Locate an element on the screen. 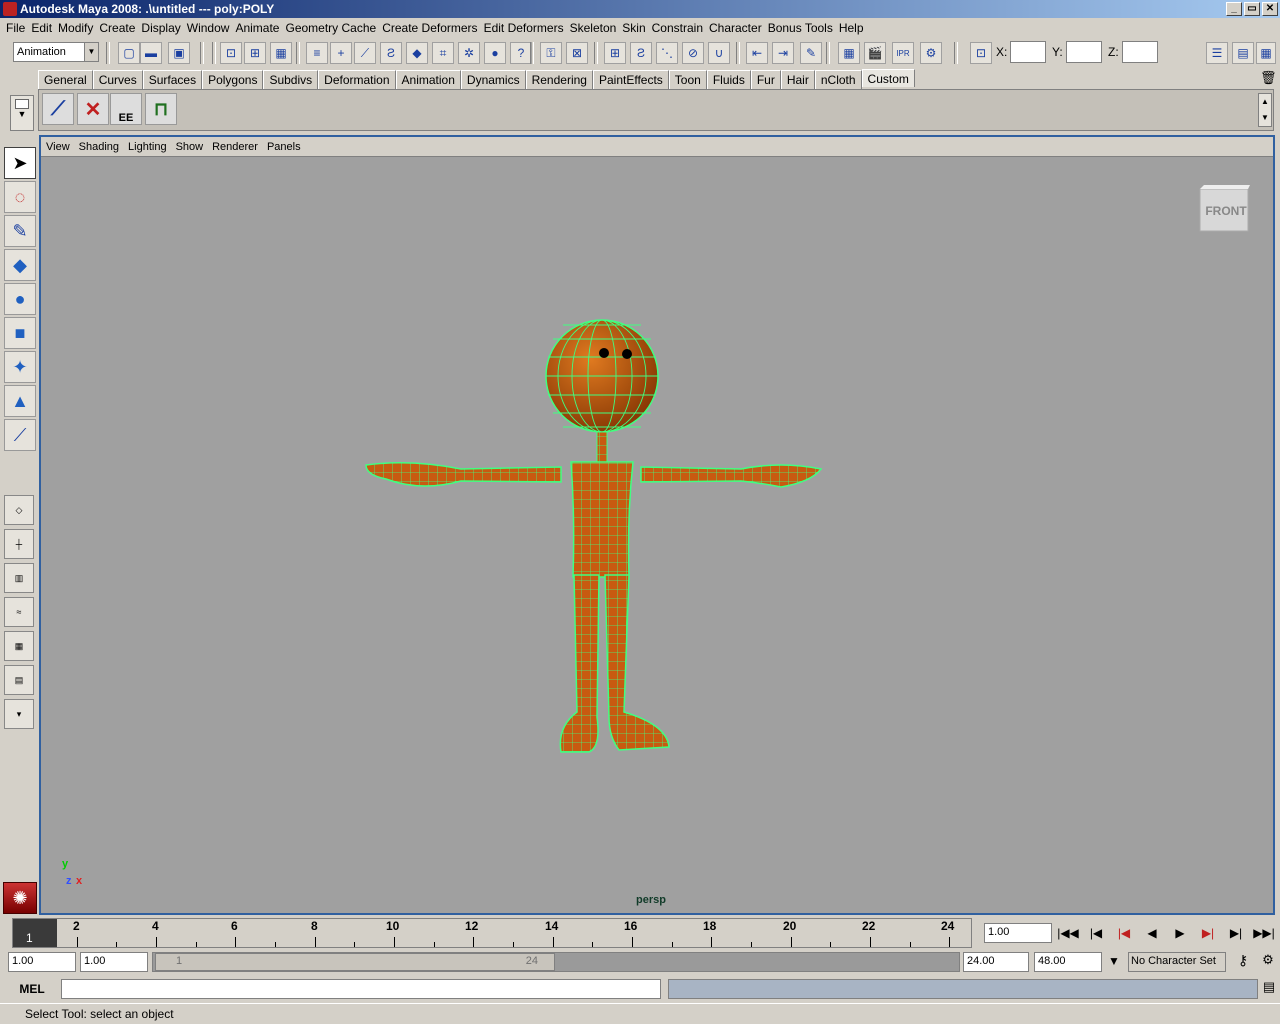  go-to-start-icon: |◀◀ is located at coordinates (1068, 933).